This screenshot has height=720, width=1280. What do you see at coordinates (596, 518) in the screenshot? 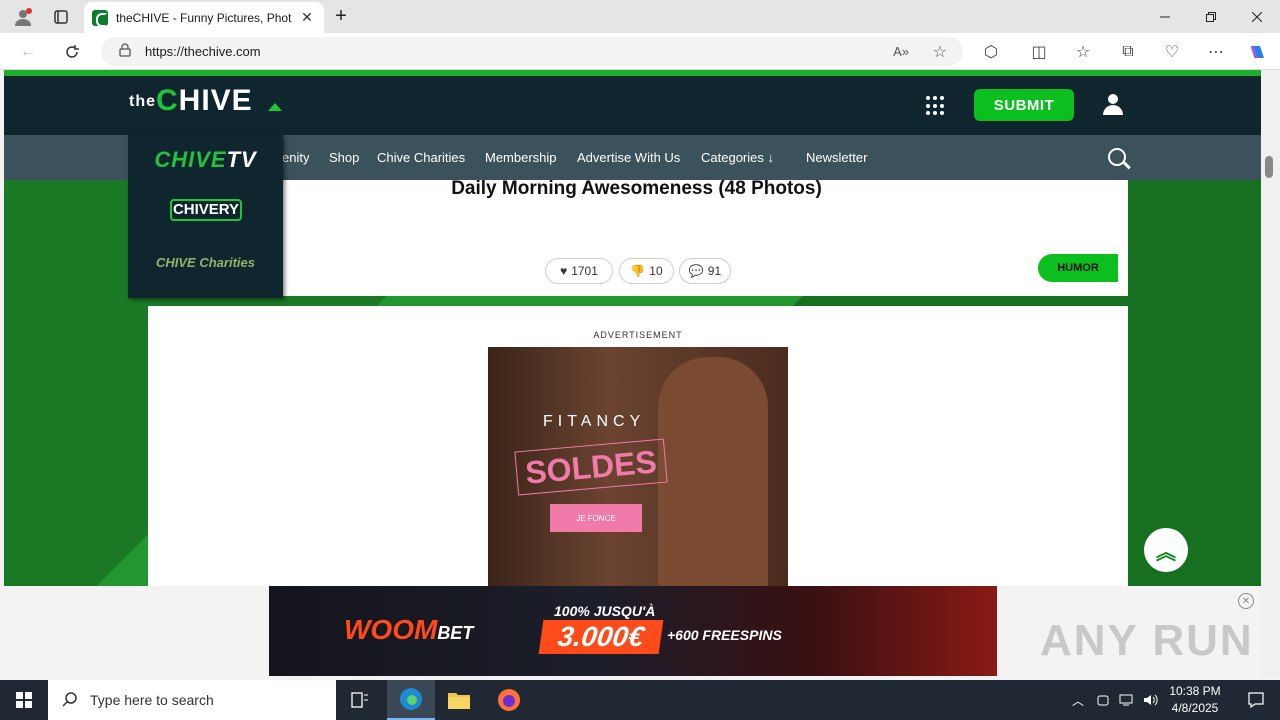
I see `ad-cta-button: JE FONCE` at bounding box center [596, 518].